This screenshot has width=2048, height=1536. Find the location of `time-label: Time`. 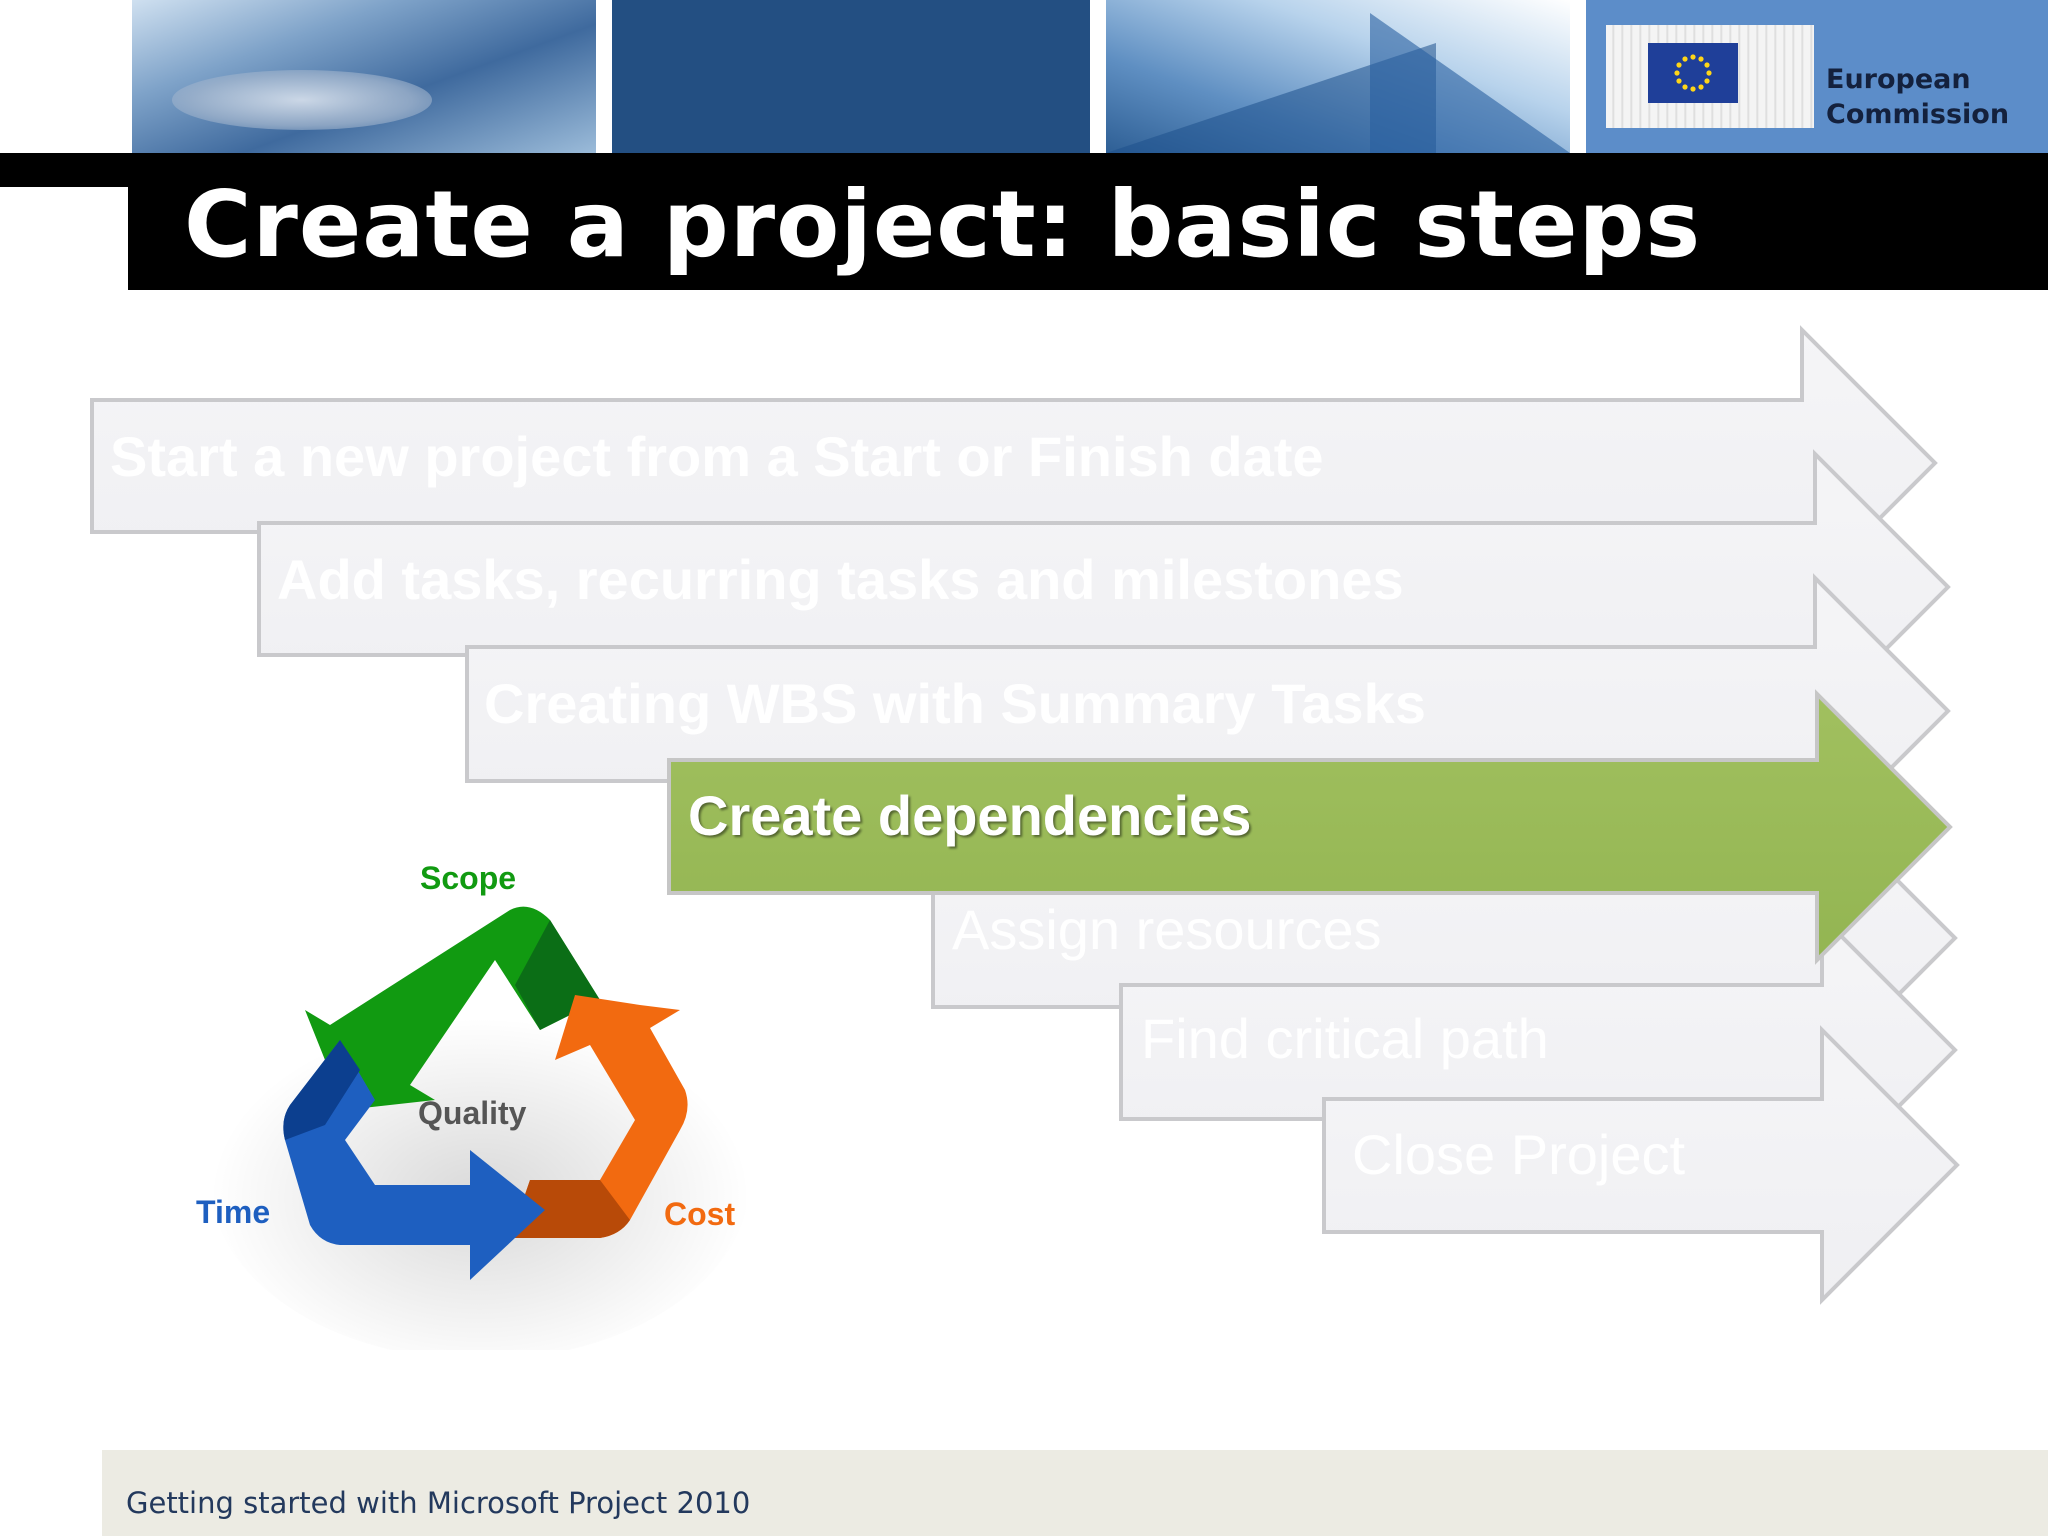

time-label: Time is located at coordinates (233, 1212).